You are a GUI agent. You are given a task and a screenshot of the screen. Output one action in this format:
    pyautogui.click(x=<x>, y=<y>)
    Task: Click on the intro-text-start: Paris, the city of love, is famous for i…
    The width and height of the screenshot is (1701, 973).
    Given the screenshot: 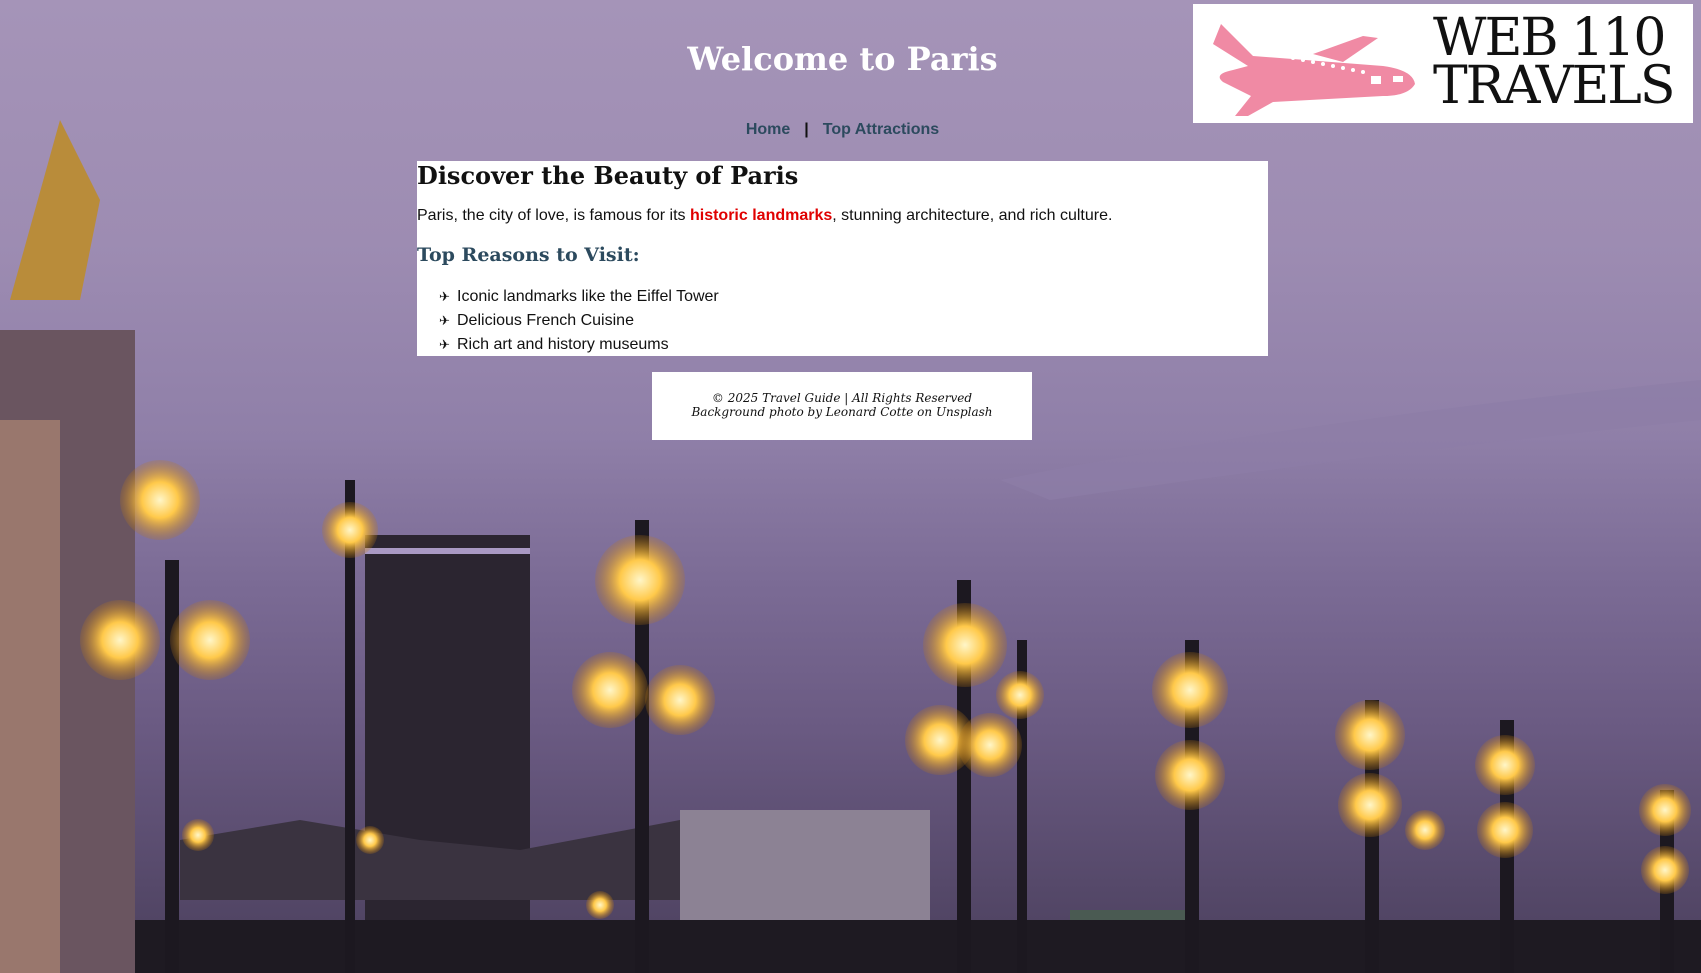 What is the action you would take?
    pyautogui.click(x=553, y=215)
    